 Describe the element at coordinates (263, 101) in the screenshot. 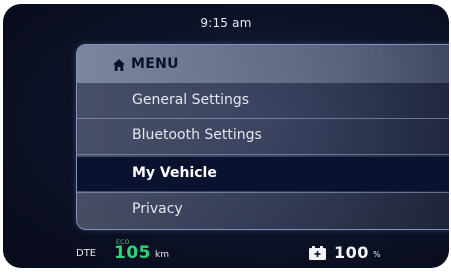

I see `menu-item-general-settings: General Settings` at that location.